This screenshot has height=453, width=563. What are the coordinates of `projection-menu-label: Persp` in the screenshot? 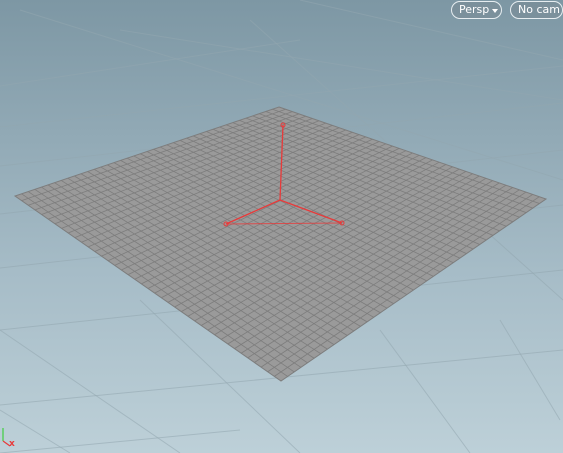 It's located at (474, 9).